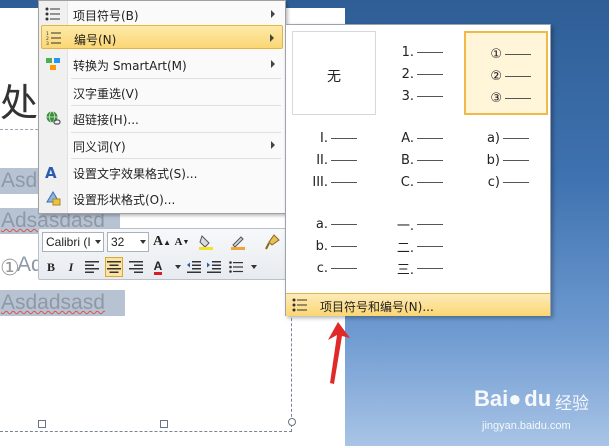 The height and width of the screenshot is (446, 609). What do you see at coordinates (158, 241) in the screenshot?
I see `grow-font-label: A` at bounding box center [158, 241].